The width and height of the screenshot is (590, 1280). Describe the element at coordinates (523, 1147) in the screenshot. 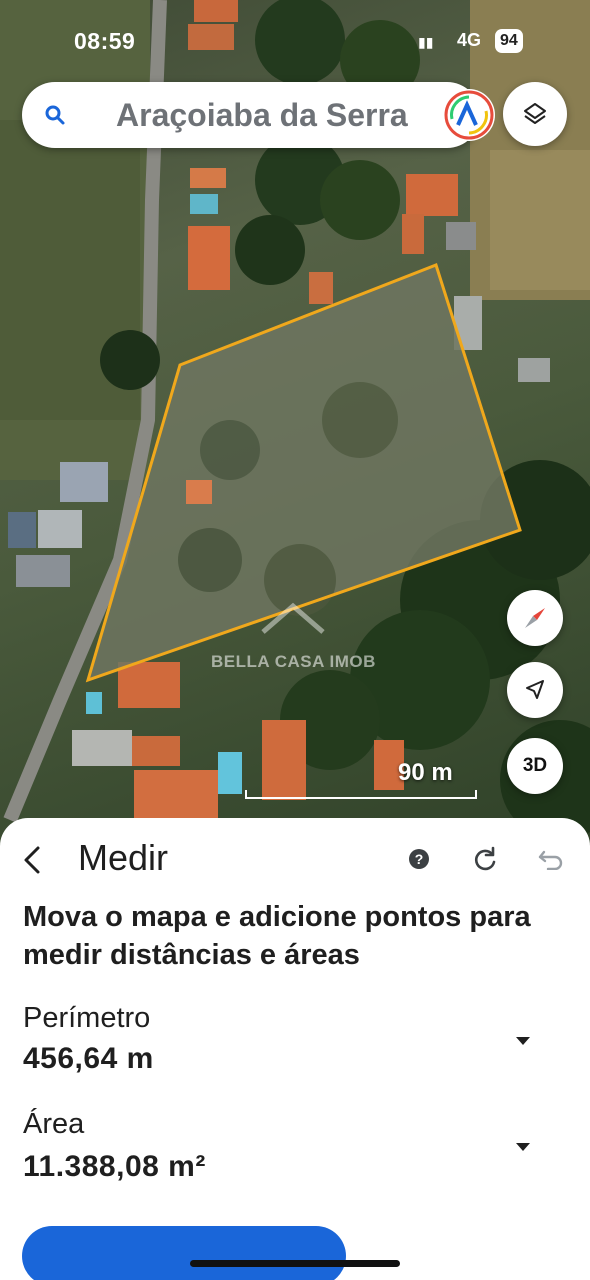

I see `area-unit-dropdown-icon` at that location.